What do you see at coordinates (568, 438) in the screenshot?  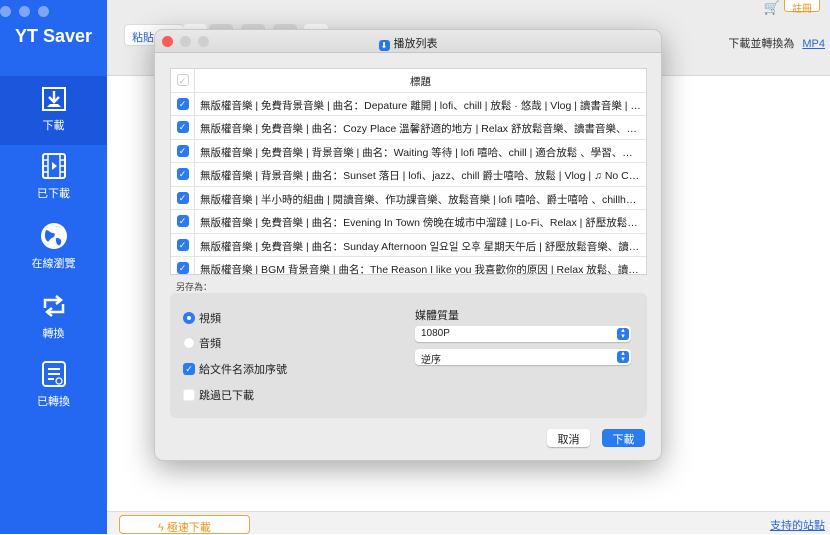 I see `cancel-button: 取消` at bounding box center [568, 438].